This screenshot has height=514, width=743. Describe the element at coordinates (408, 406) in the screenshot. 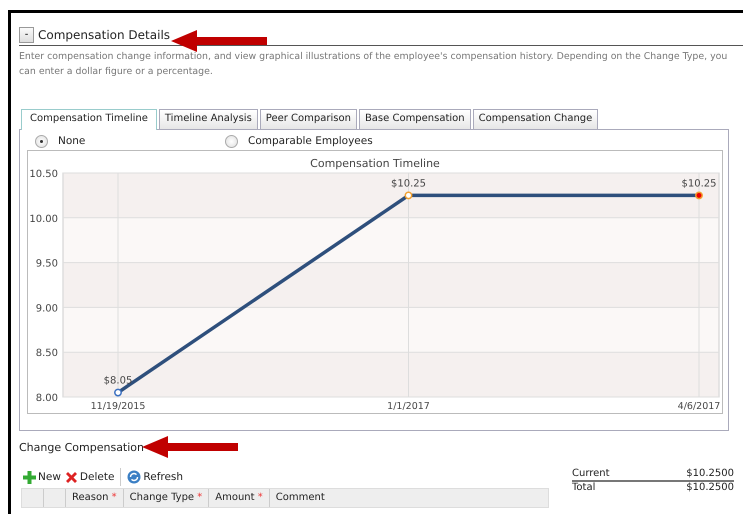

I see `axis-label: 1/1/2017` at that location.